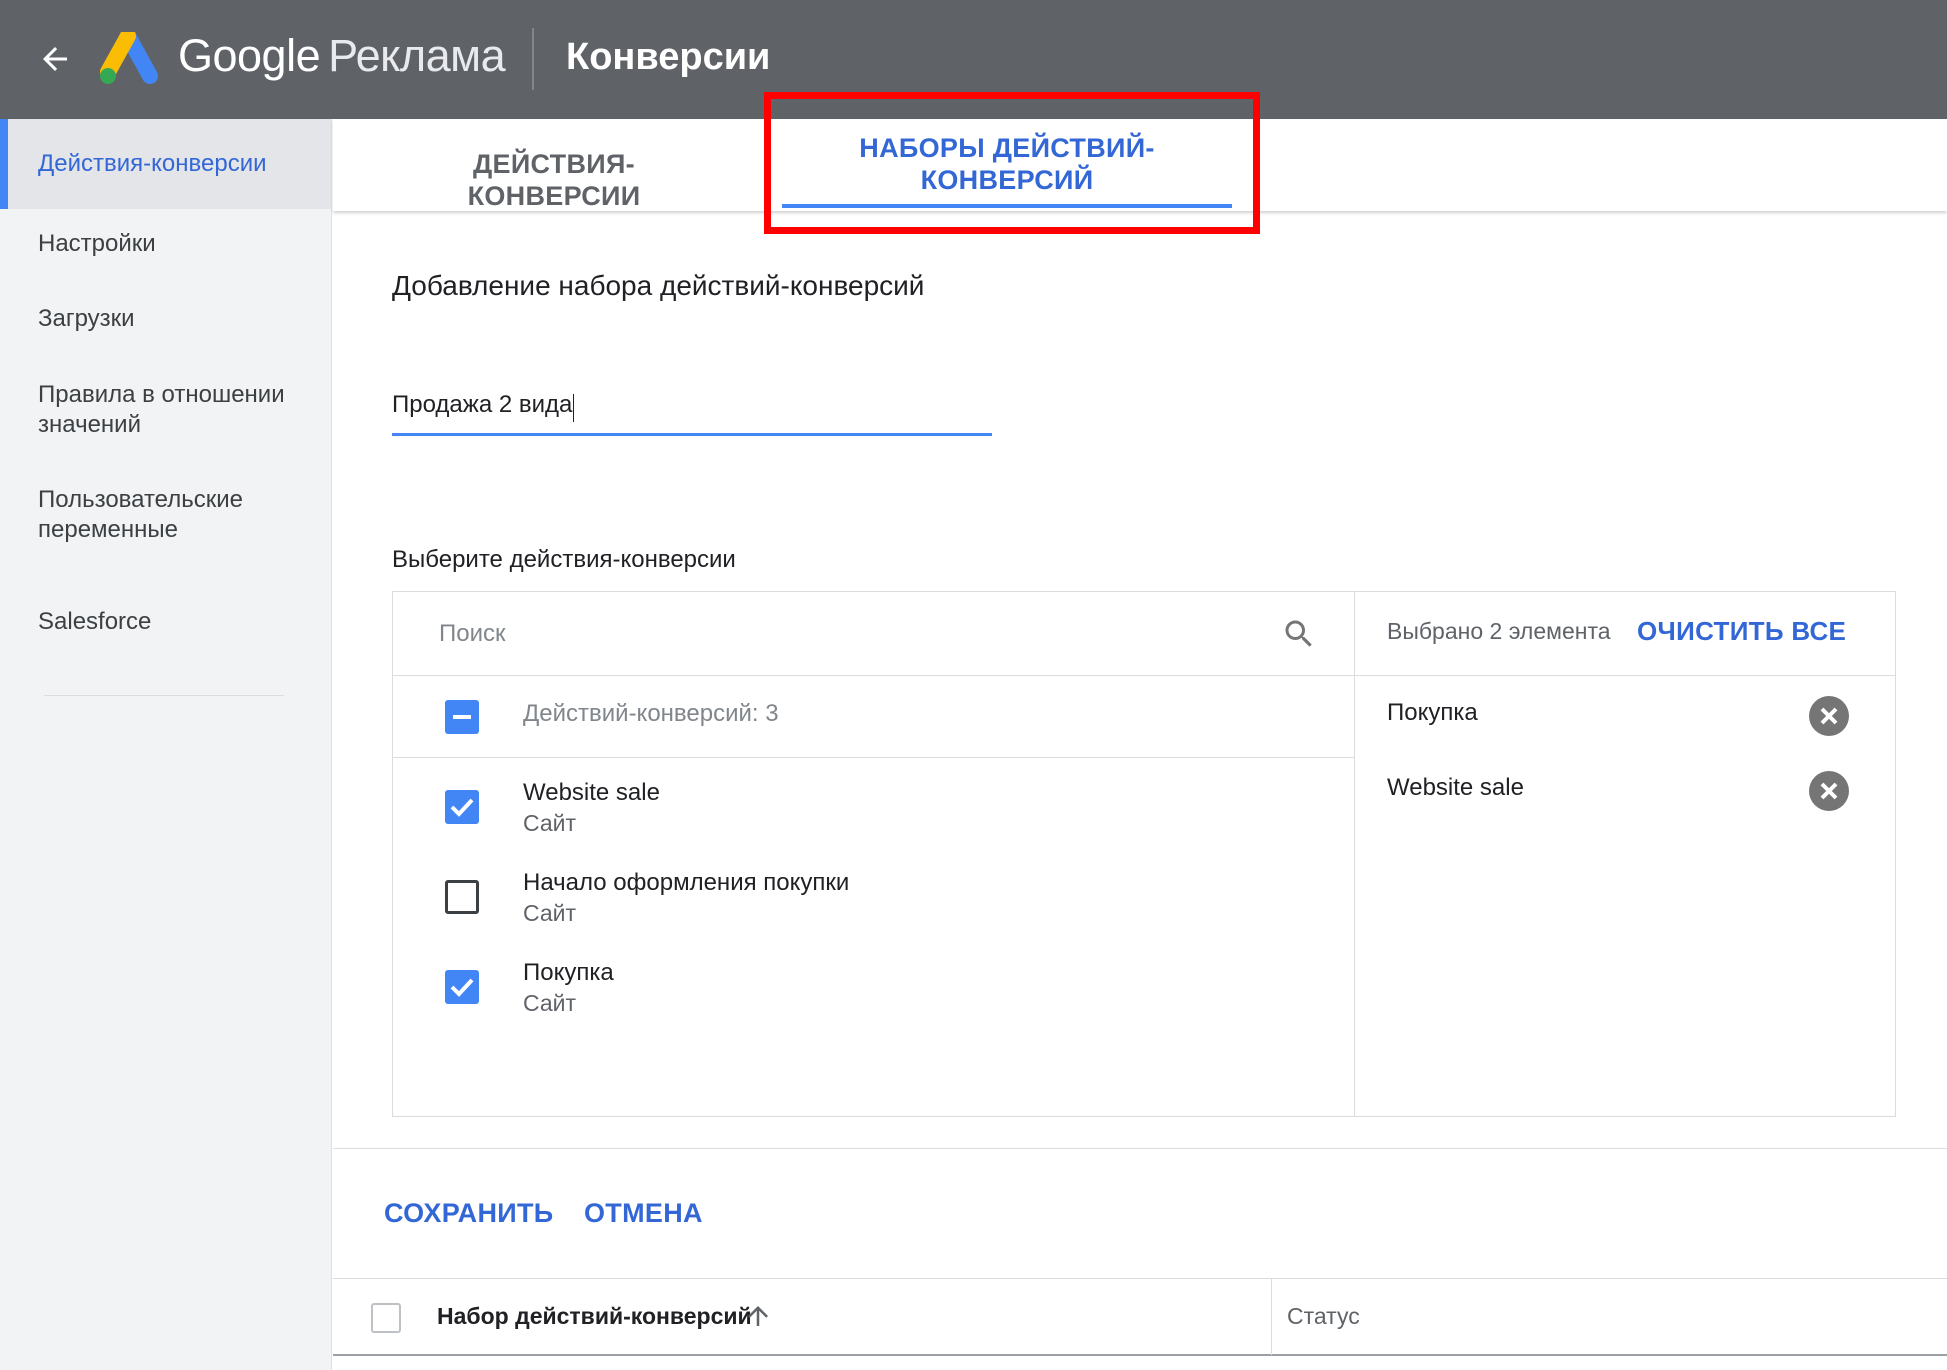  What do you see at coordinates (166, 244) in the screenshot?
I see `sidebar-item-settings: Настройки` at bounding box center [166, 244].